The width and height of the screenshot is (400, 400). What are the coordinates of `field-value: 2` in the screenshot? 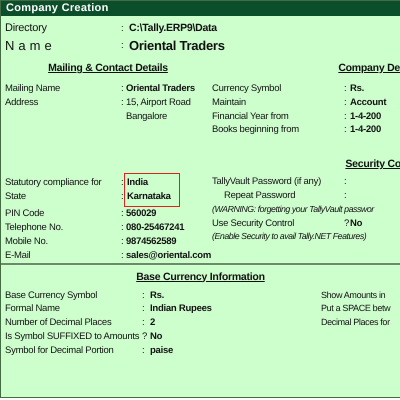 It's located at (235, 323).